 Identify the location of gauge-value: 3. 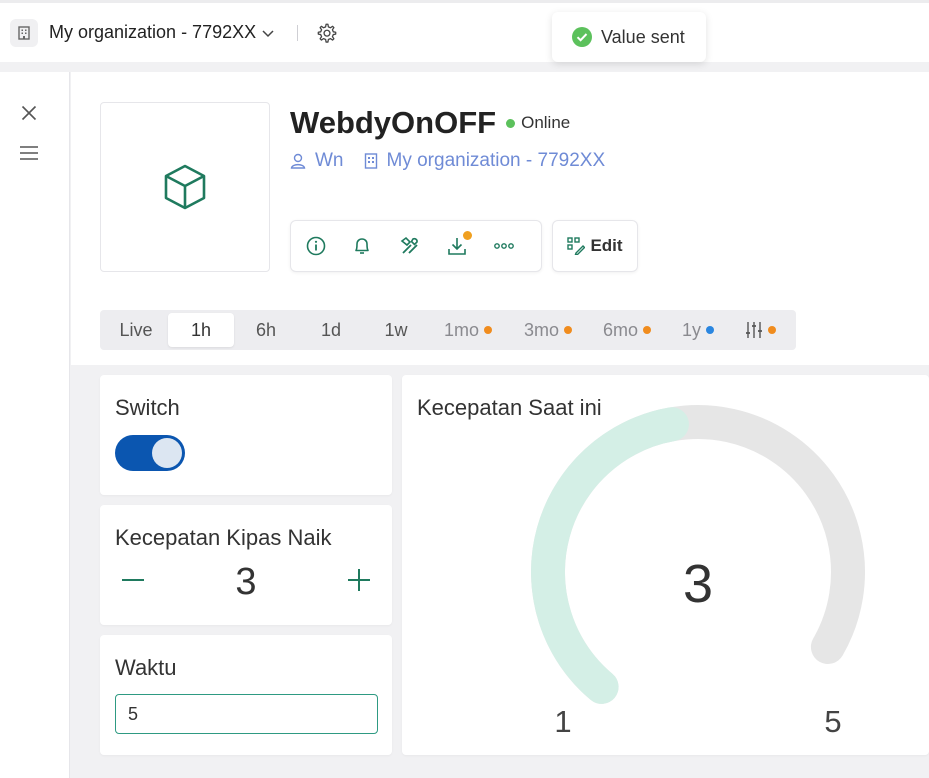
(698, 584).